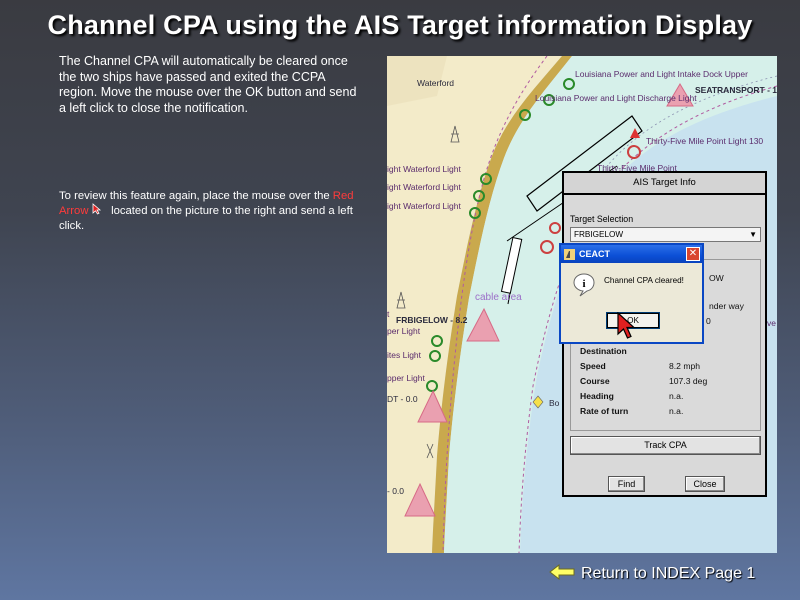  What do you see at coordinates (602, 219) in the screenshot?
I see `target-selection-label: Target Selection` at bounding box center [602, 219].